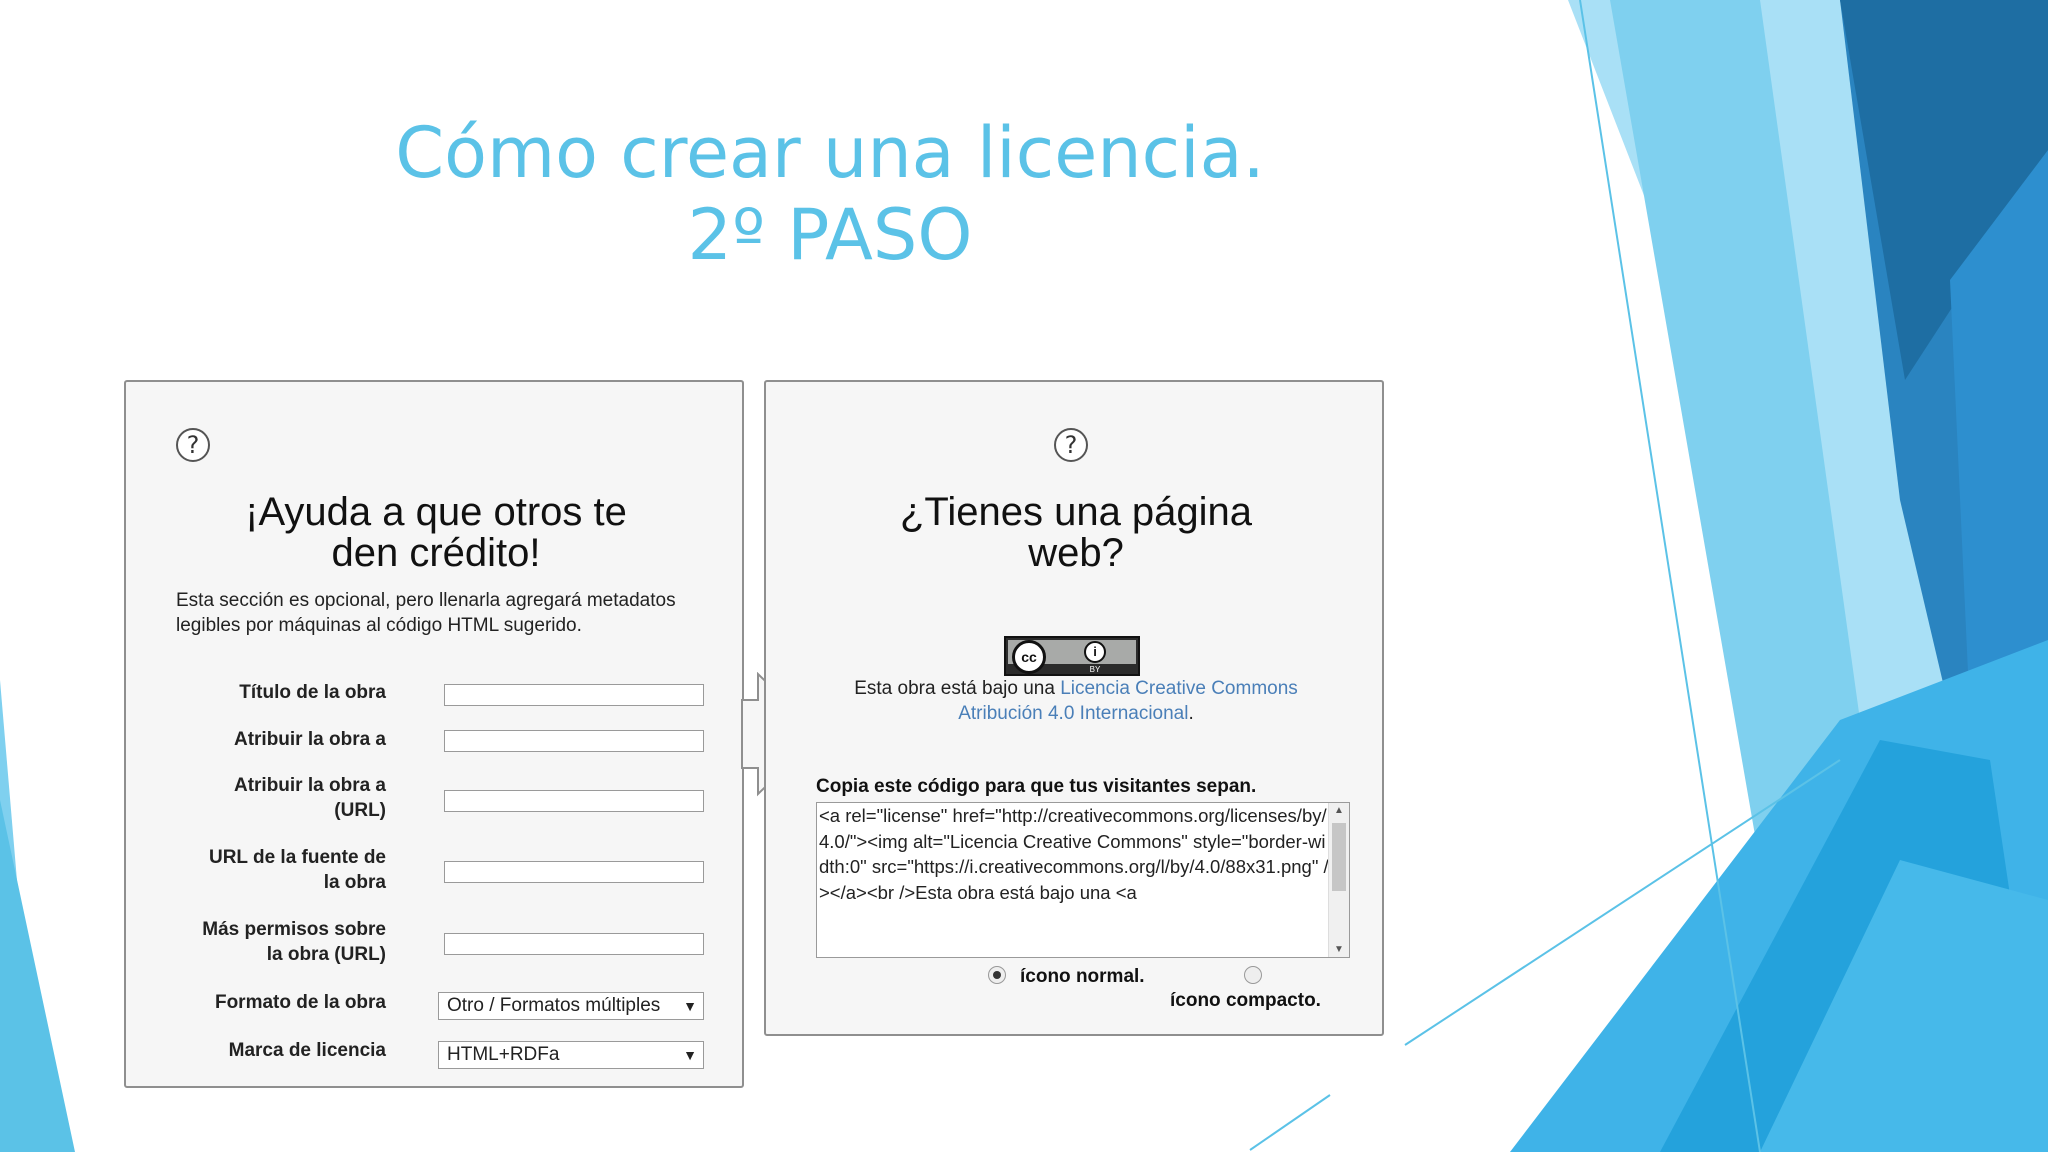 The height and width of the screenshot is (1152, 2048). Describe the element at coordinates (574, 801) in the screenshot. I see `attribute-url-input` at that location.